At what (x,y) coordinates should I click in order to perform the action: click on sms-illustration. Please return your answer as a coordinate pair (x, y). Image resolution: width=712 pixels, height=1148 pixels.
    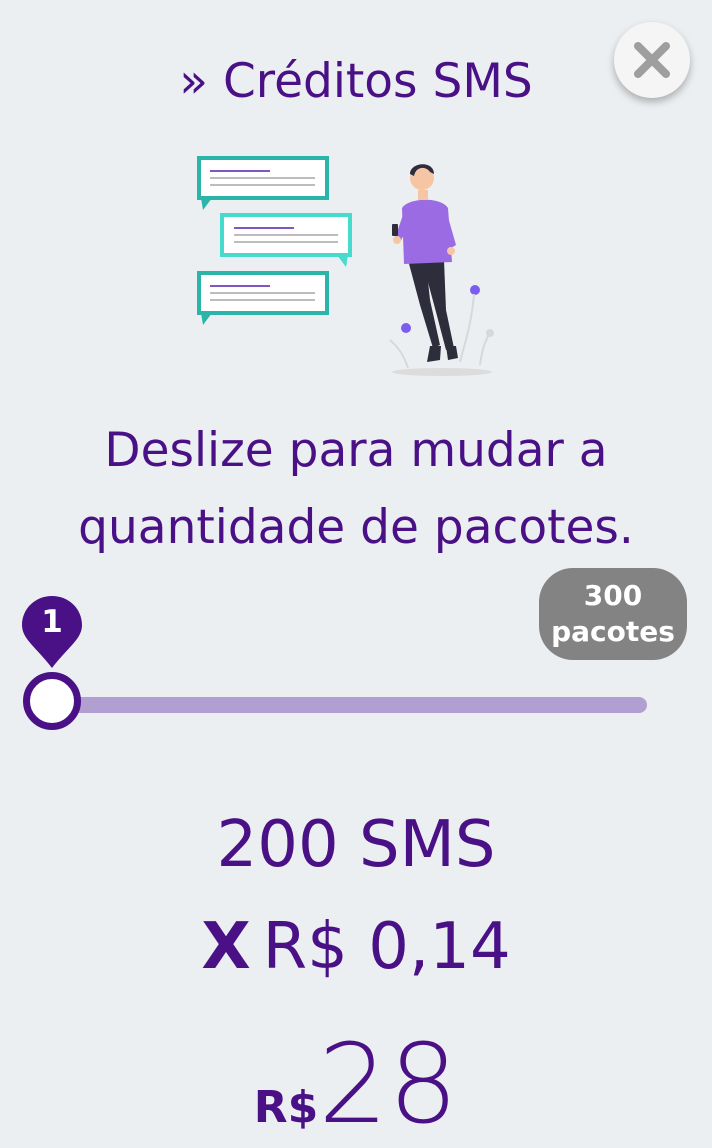
    Looking at the image, I should click on (345, 266).